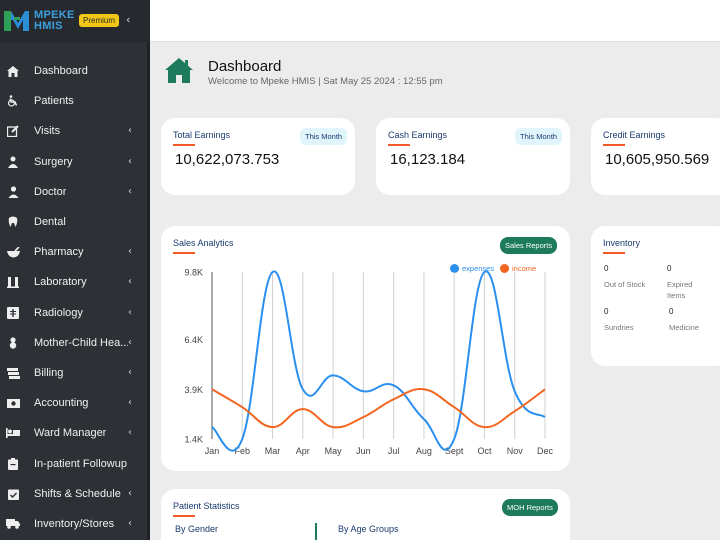 The height and width of the screenshot is (540, 720). What do you see at coordinates (258, 156) in the screenshot?
I see `total-earnings-card: Total Earnings This Month 10,622,073.753` at bounding box center [258, 156].